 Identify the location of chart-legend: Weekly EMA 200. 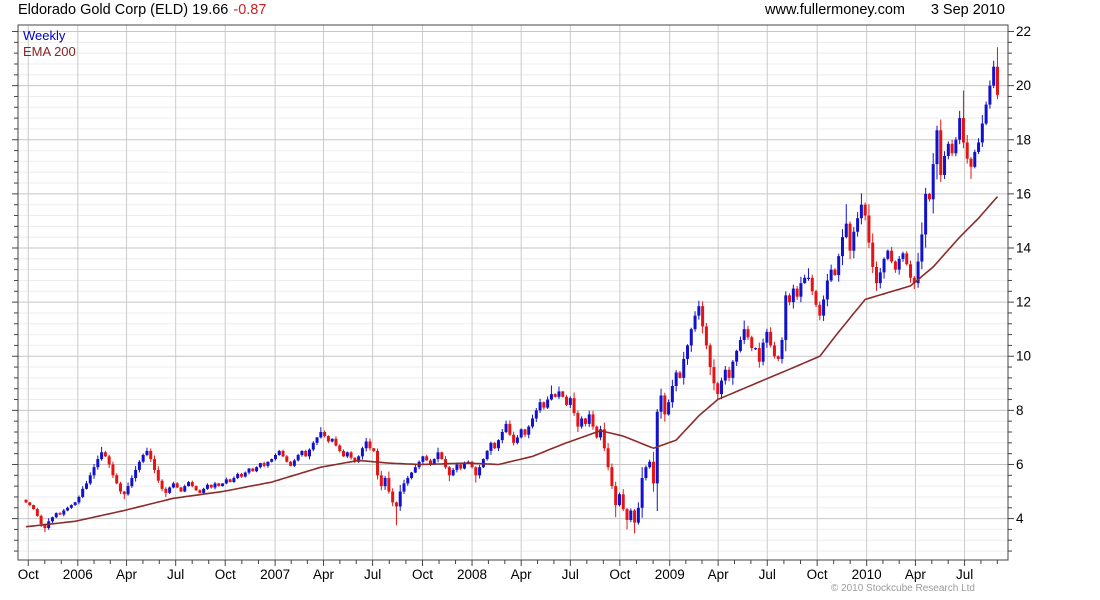
(49, 44).